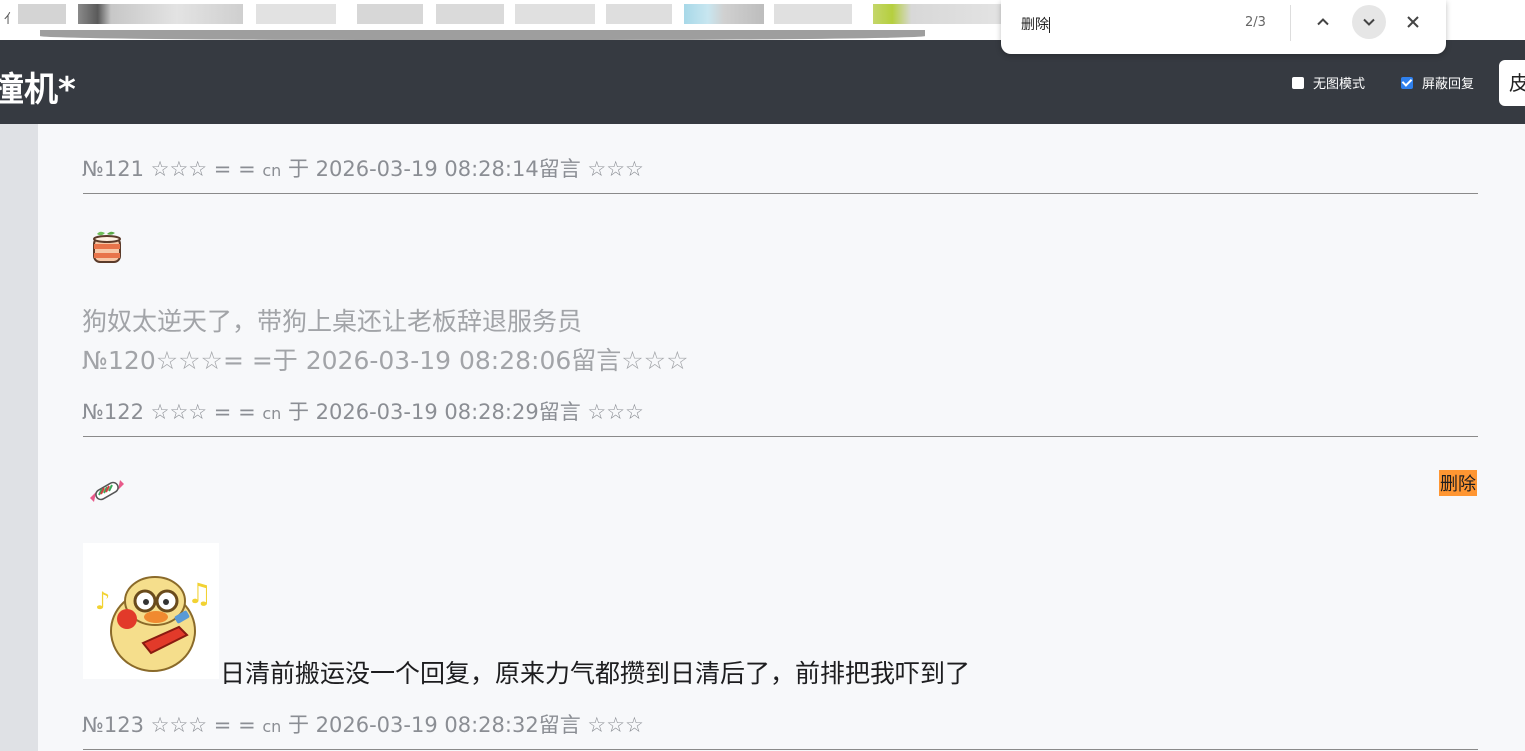 The width and height of the screenshot is (1525, 751). I want to click on site-title: 撞机*, so click(38, 90).